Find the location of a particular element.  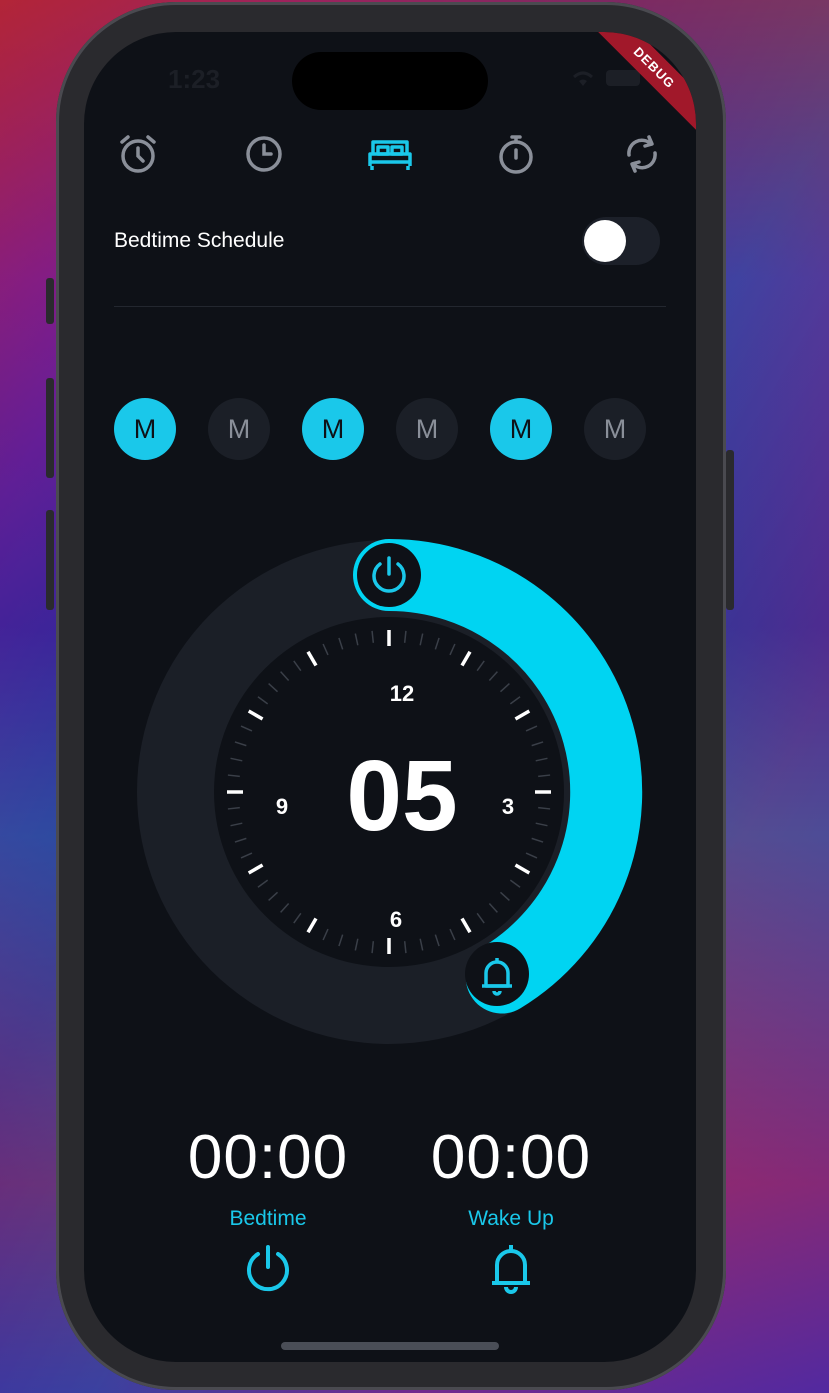

tab-timer is located at coordinates (642, 154).